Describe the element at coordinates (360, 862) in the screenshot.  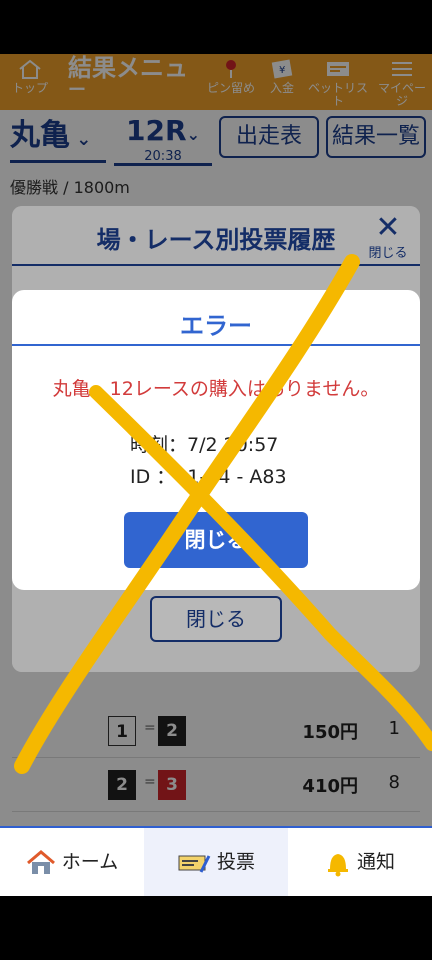
I see `nav-notify: 通知` at that location.